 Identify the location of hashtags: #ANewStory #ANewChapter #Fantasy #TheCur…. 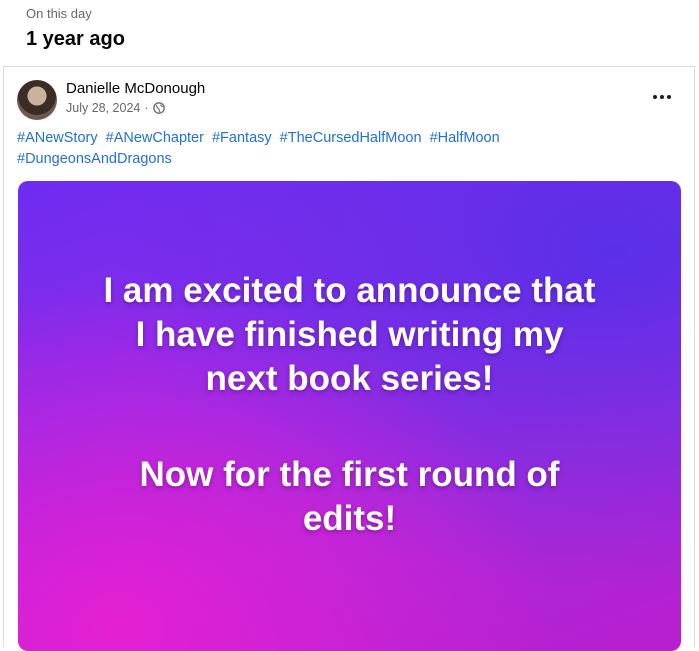
(347, 149).